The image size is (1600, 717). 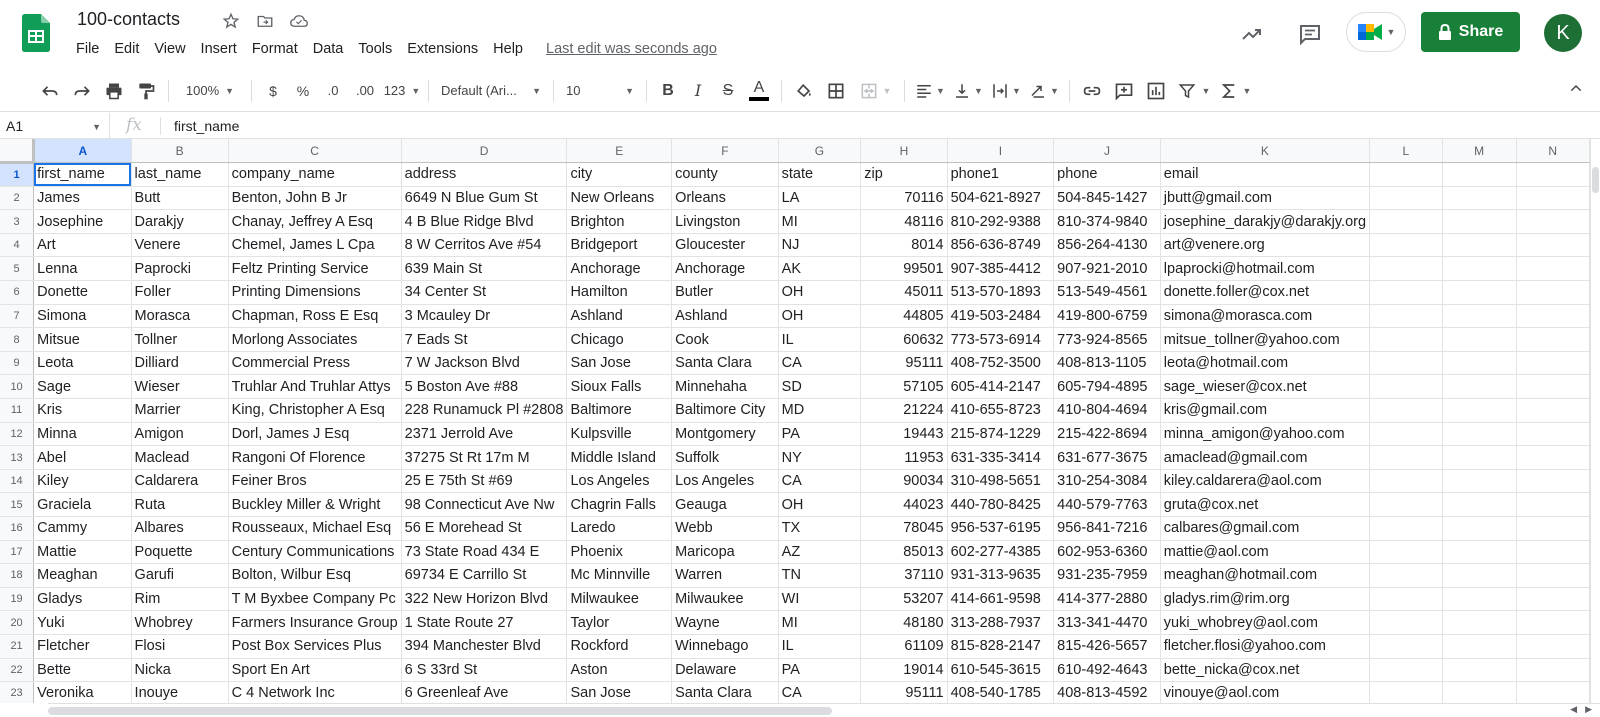 I want to click on cell-l19, so click(x=1406, y=599).